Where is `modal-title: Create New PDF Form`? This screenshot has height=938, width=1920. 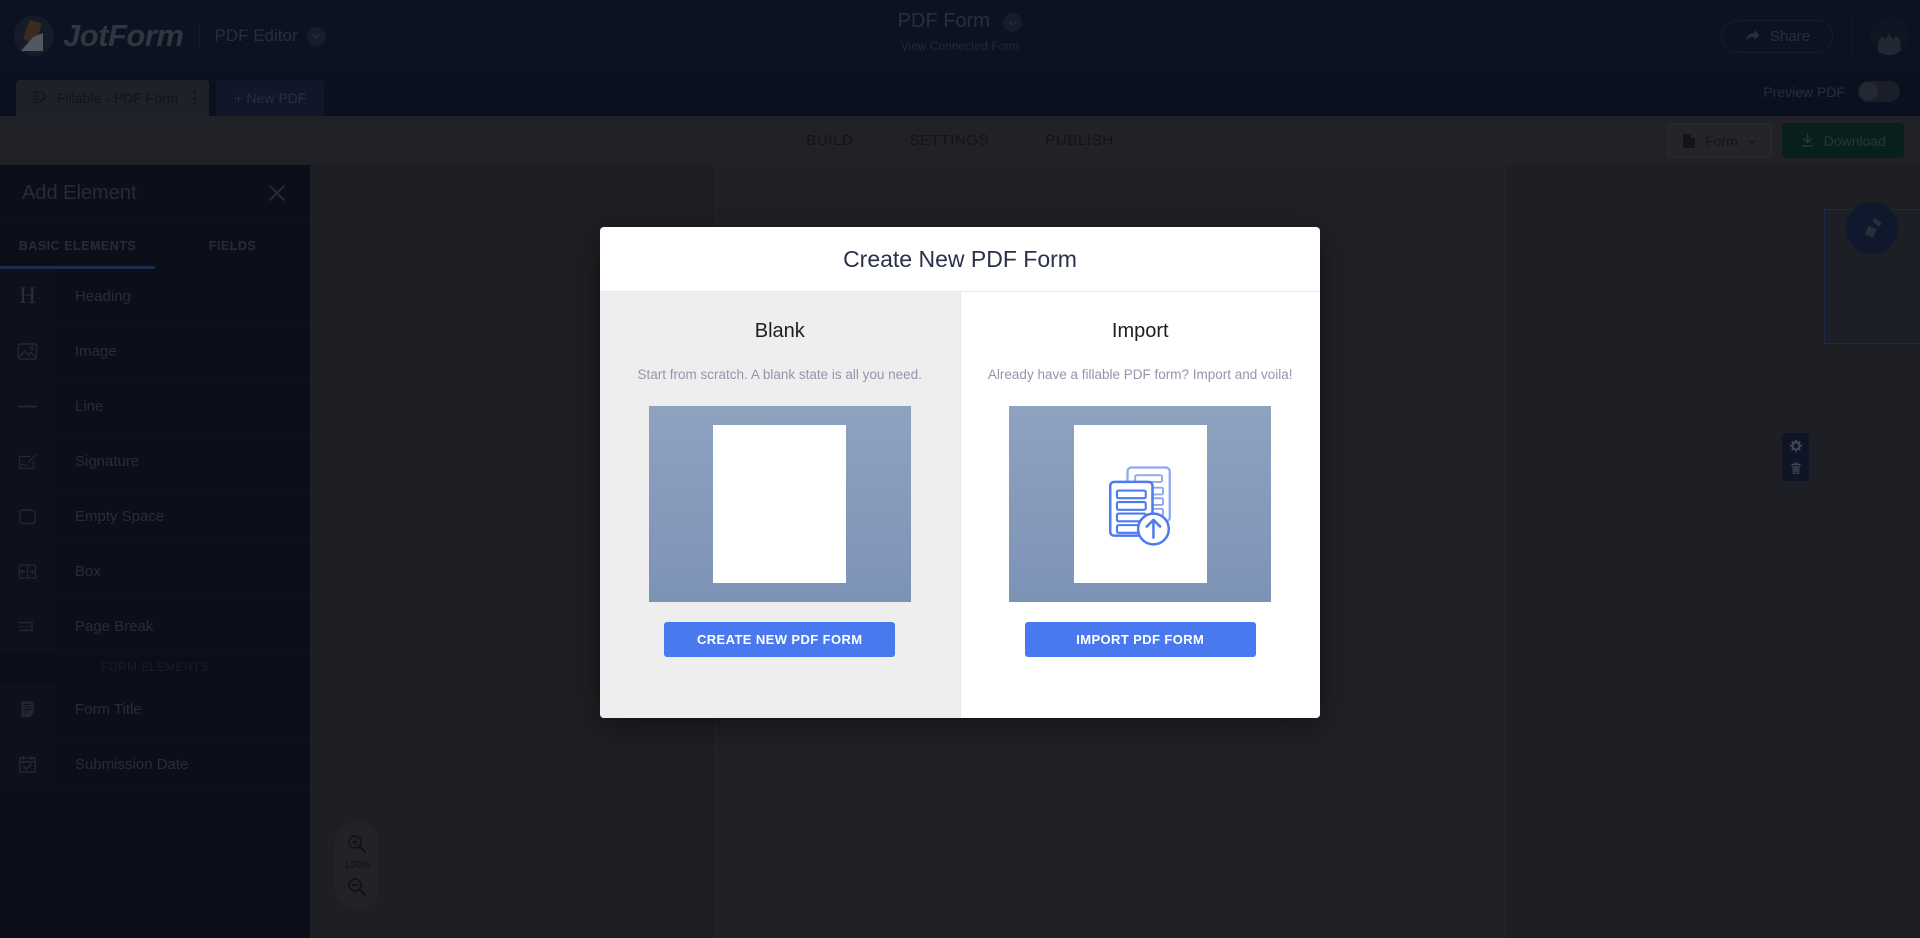 modal-title: Create New PDF Form is located at coordinates (960, 258).